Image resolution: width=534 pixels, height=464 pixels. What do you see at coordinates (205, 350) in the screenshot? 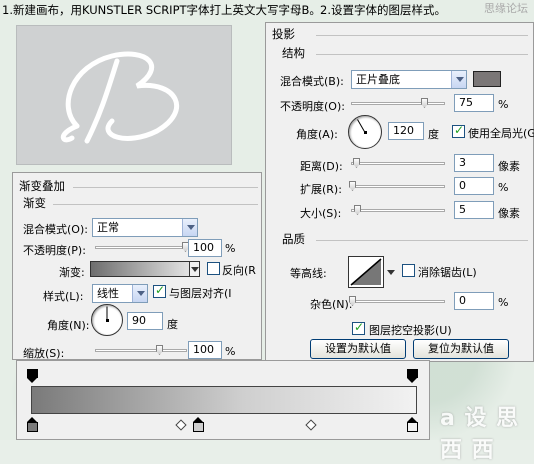
I see `scale-input: 100` at bounding box center [205, 350].